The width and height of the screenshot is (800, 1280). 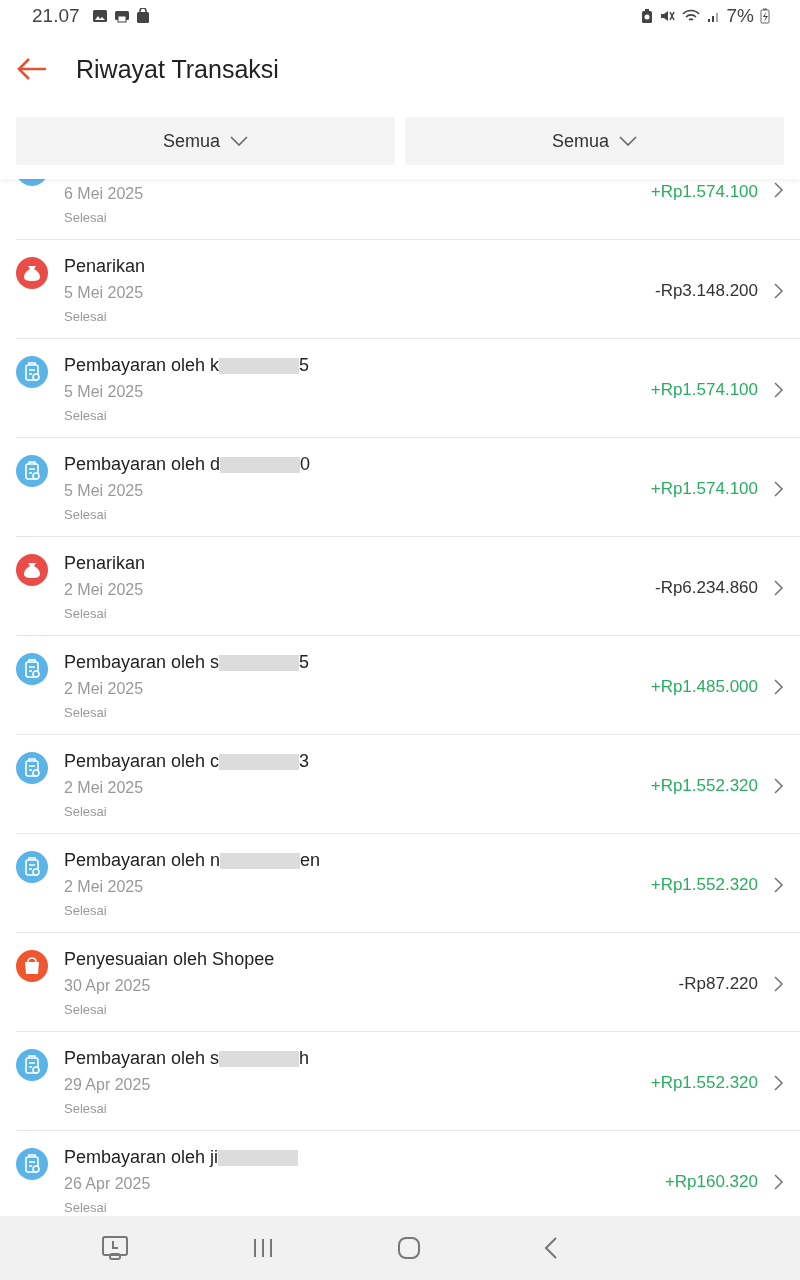 I want to click on transaction-row: Penarikan 5 Mei 2025 Selesai -Rp3.148.200, so click(x=408, y=289).